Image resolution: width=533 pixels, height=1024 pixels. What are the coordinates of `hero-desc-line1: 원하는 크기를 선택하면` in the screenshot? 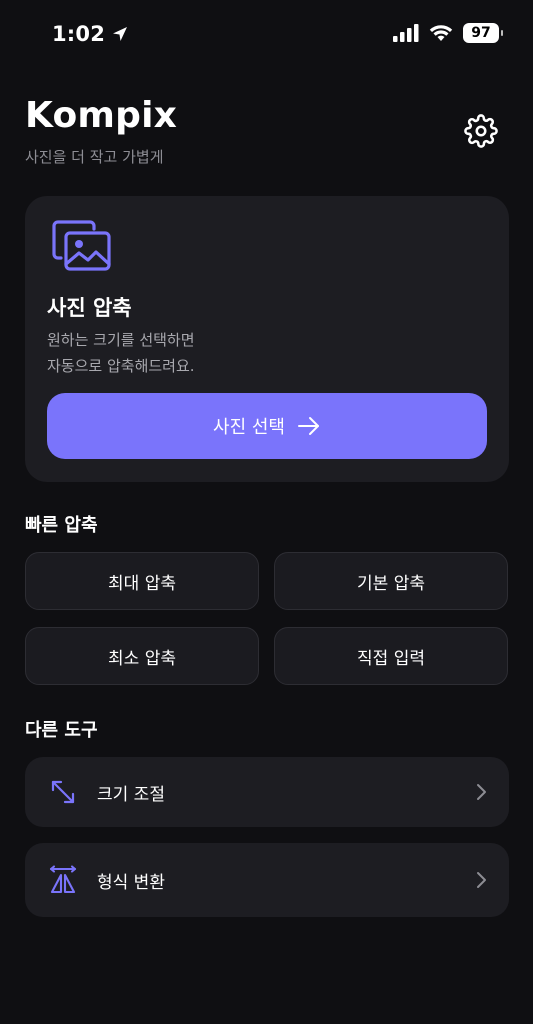 It's located at (121, 340).